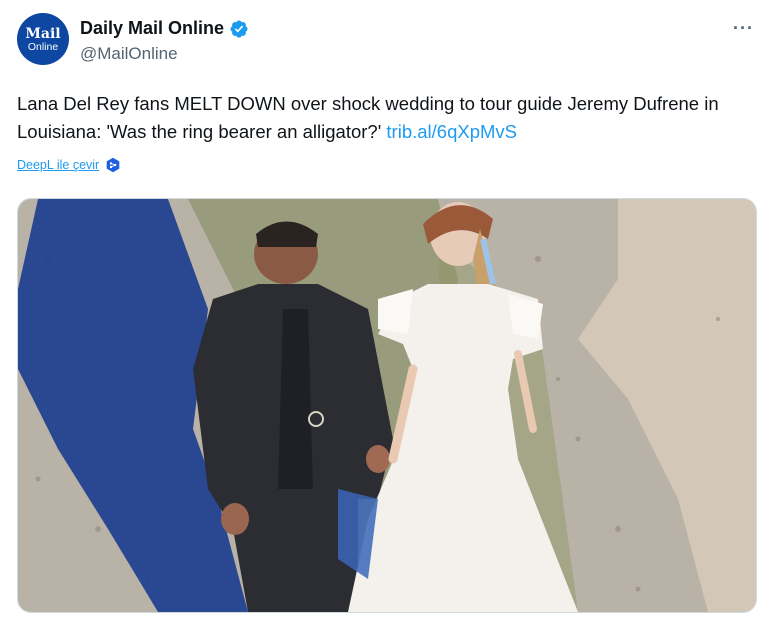 This screenshot has width=770, height=628. I want to click on avatar-text-line1: Mail, so click(43, 33).